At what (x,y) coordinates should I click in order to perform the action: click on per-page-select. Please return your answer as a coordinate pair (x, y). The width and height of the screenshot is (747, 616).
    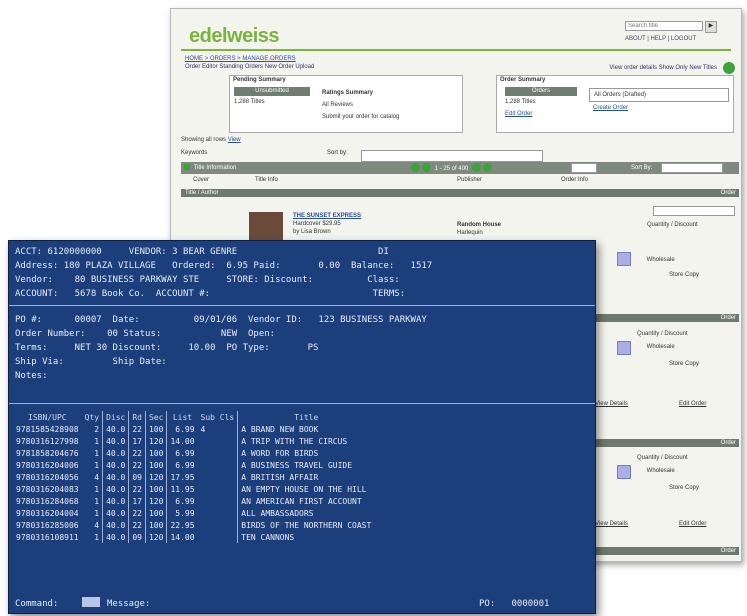
    Looking at the image, I should click on (584, 168).